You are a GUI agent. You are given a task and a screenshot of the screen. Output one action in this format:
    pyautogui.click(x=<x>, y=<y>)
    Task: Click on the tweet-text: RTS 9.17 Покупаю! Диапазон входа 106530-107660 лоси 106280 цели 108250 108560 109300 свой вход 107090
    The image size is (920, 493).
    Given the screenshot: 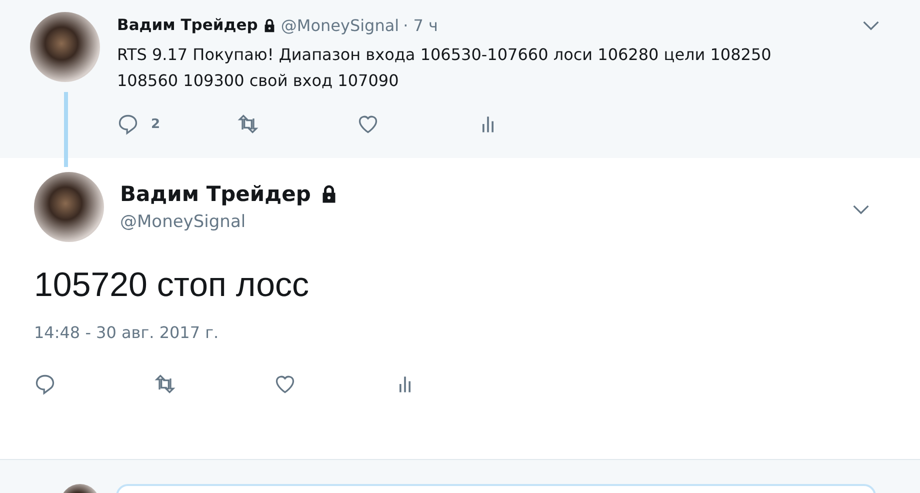 What is the action you would take?
    pyautogui.click(x=444, y=68)
    